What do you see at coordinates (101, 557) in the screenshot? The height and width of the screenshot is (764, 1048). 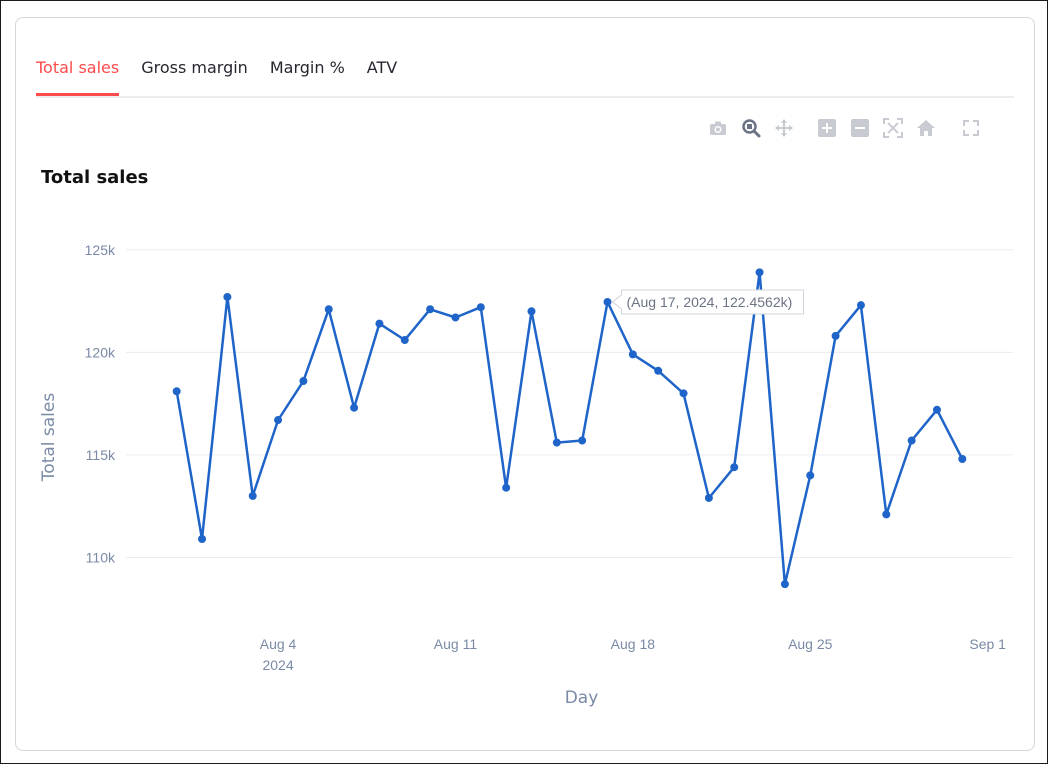 I see `y-tick-label: 110k` at bounding box center [101, 557].